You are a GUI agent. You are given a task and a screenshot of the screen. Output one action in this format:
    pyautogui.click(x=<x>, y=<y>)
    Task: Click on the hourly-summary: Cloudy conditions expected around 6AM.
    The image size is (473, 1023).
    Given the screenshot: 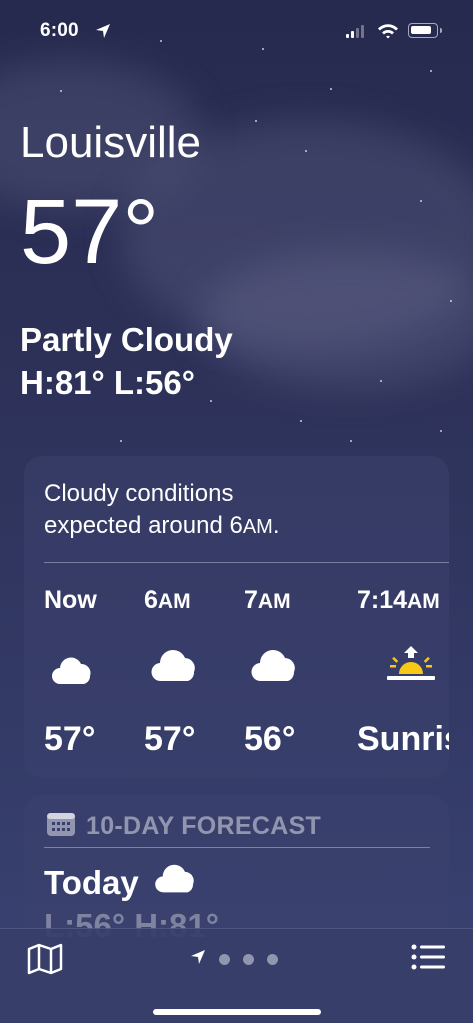 What is the action you would take?
    pyautogui.click(x=234, y=510)
    